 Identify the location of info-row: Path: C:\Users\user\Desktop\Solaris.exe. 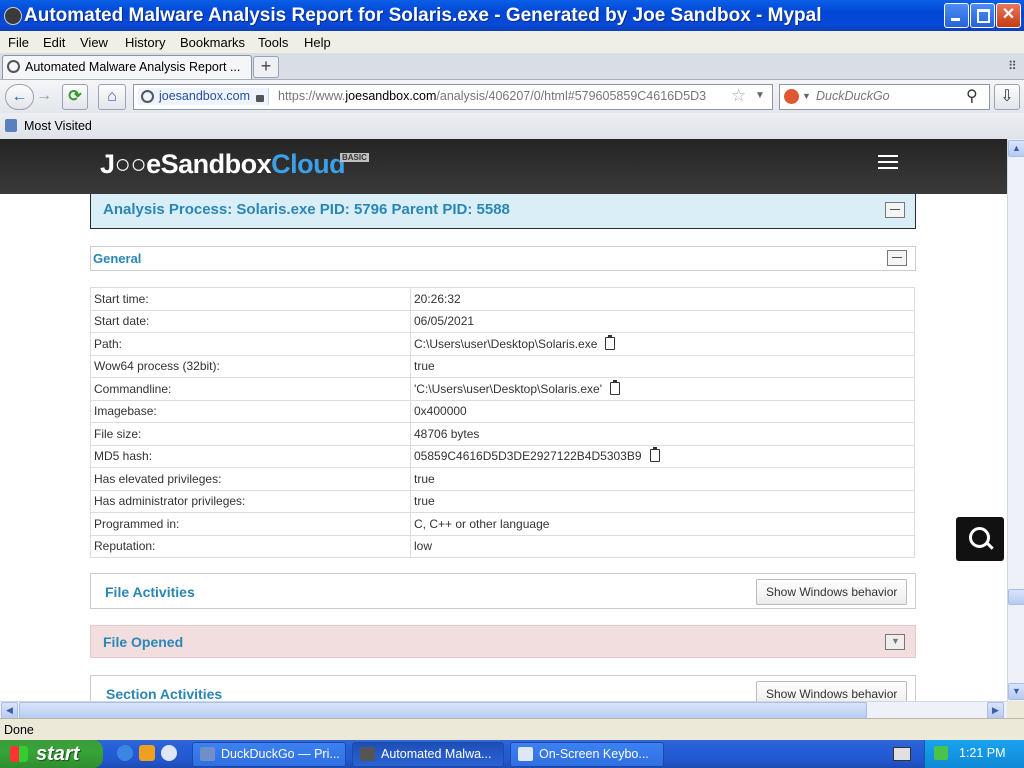
(502, 344).